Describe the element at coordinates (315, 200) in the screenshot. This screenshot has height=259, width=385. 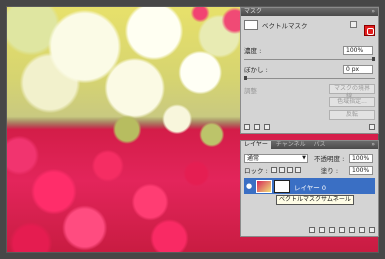
I see `tooltip: ベクトルマスクサムネール` at that location.